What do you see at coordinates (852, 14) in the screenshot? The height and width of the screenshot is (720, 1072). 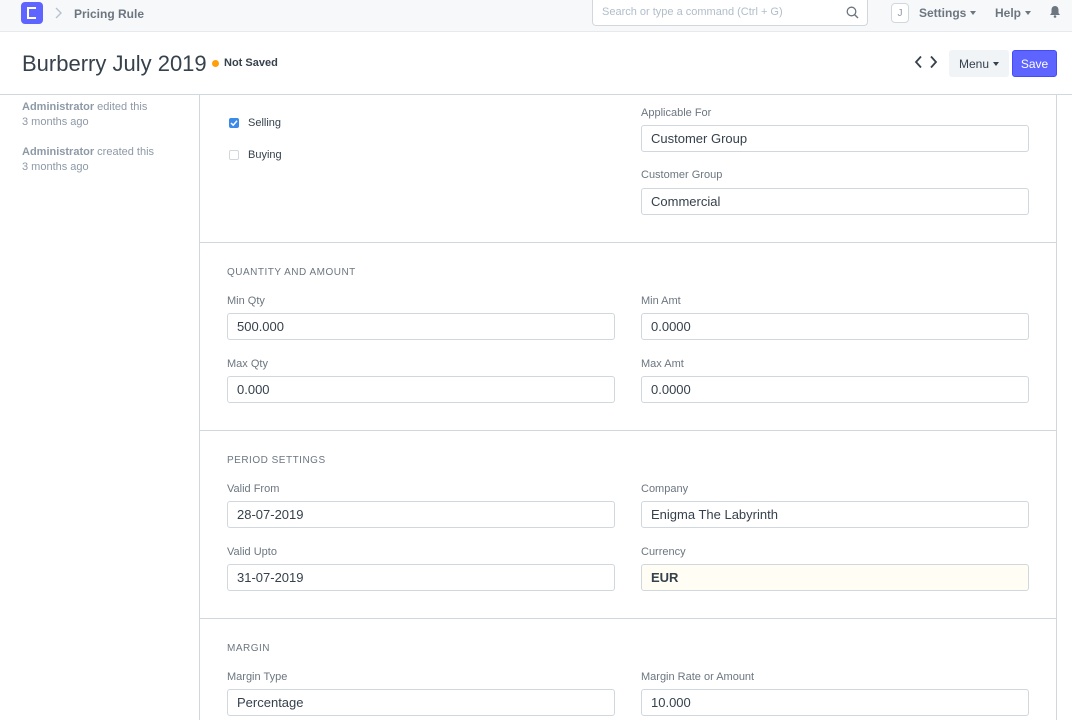 I see `search-icon` at bounding box center [852, 14].